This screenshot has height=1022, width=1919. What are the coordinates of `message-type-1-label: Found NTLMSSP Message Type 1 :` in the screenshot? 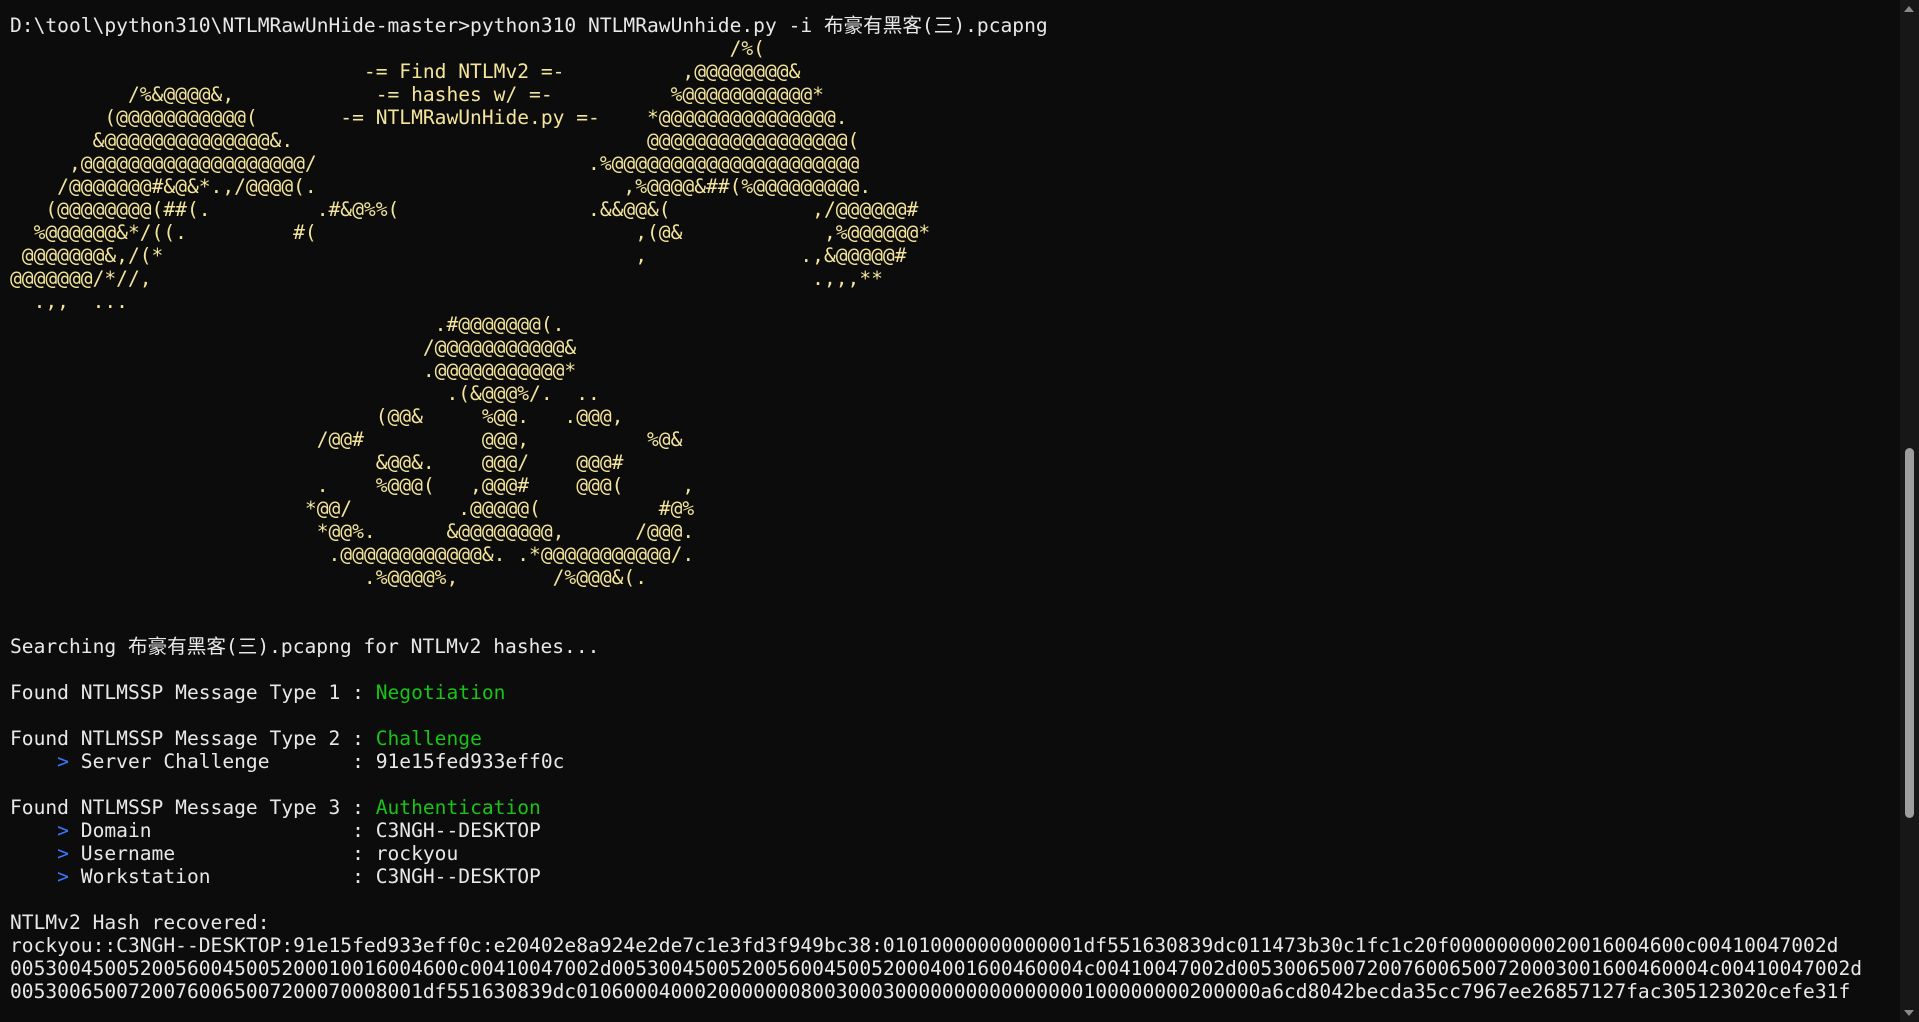 It's located at (193, 692).